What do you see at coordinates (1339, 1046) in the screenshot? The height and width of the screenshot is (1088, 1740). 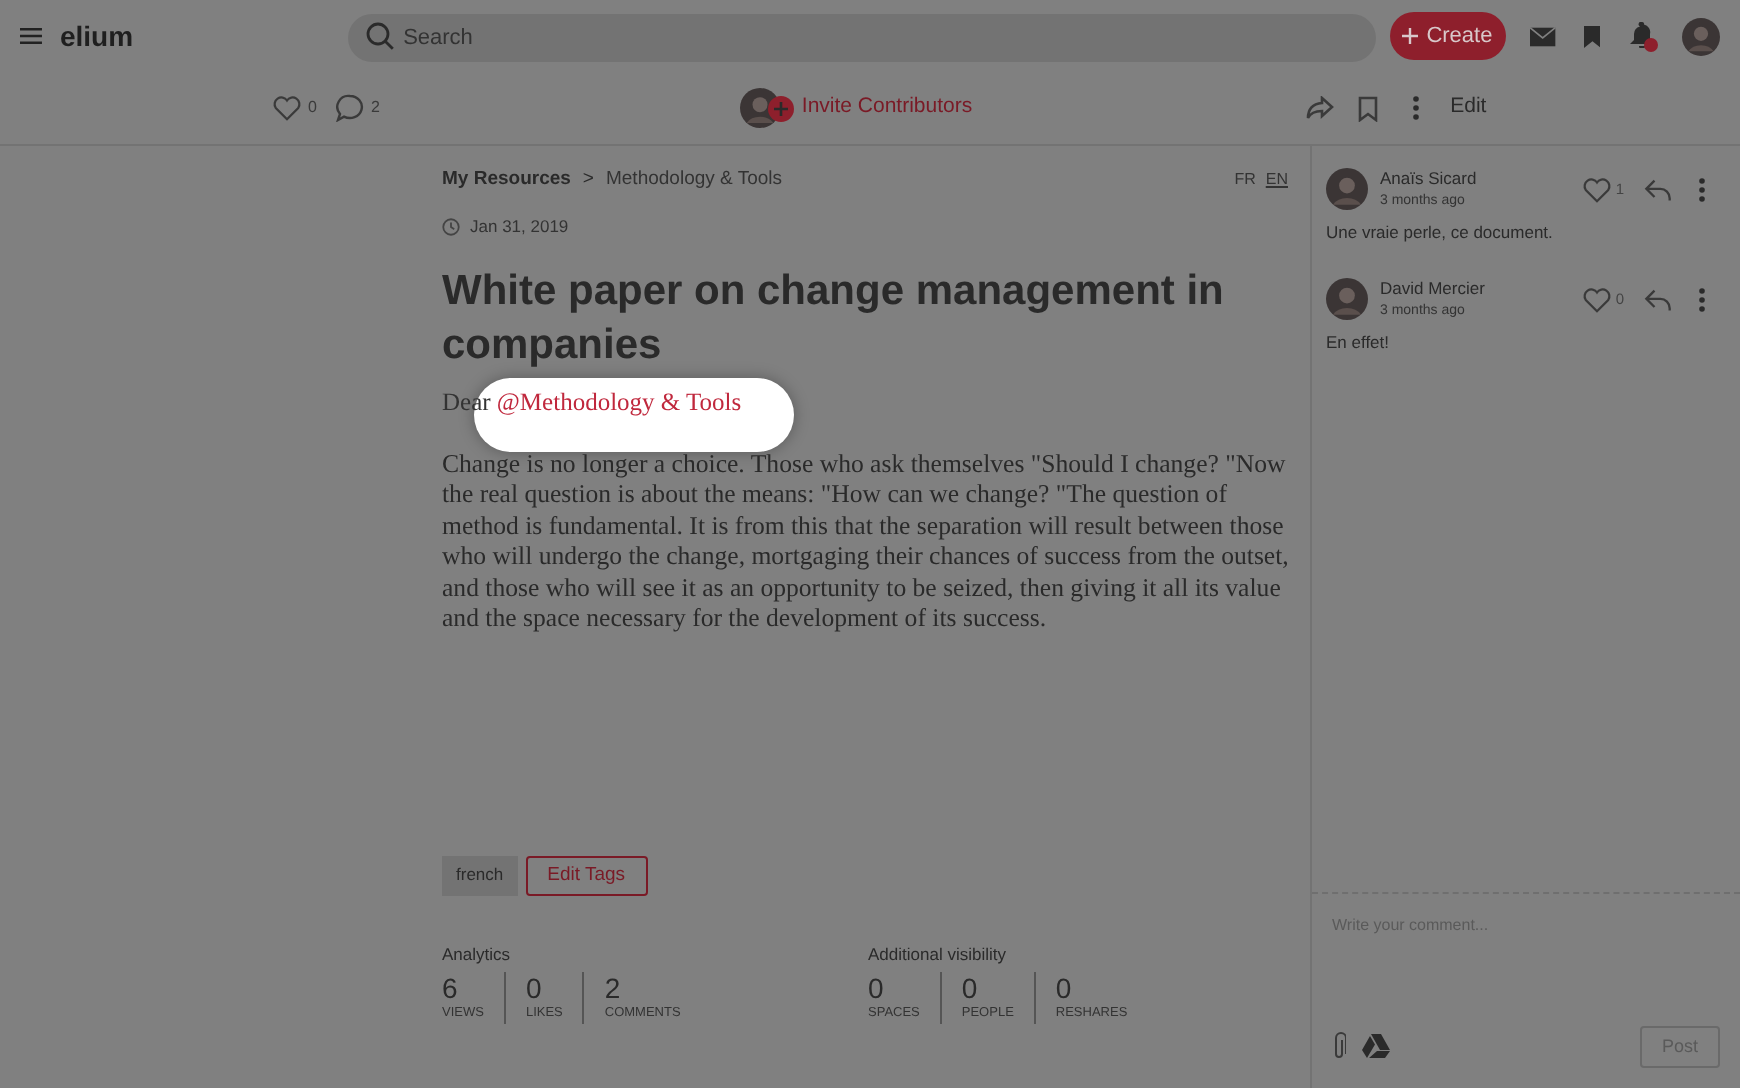 I see `paperclip-icon` at bounding box center [1339, 1046].